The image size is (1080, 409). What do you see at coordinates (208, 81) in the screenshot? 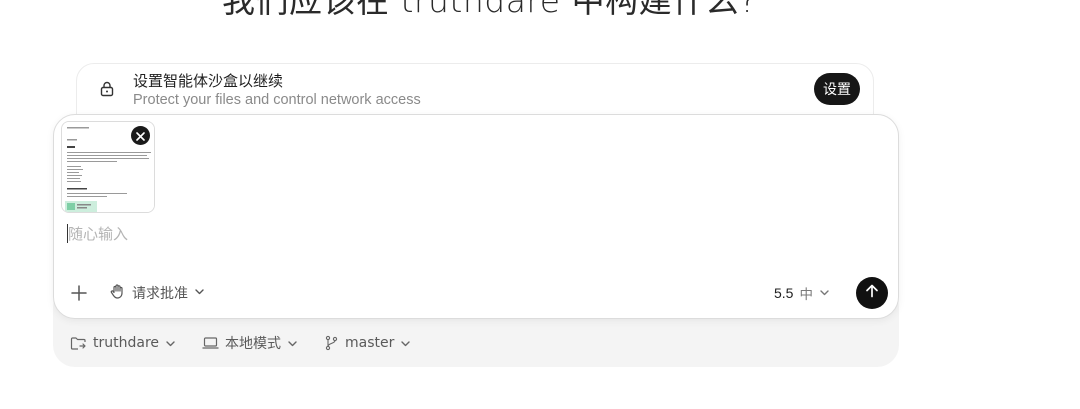
I see `sandbox-title: 设置智能体沙盒以继续` at bounding box center [208, 81].